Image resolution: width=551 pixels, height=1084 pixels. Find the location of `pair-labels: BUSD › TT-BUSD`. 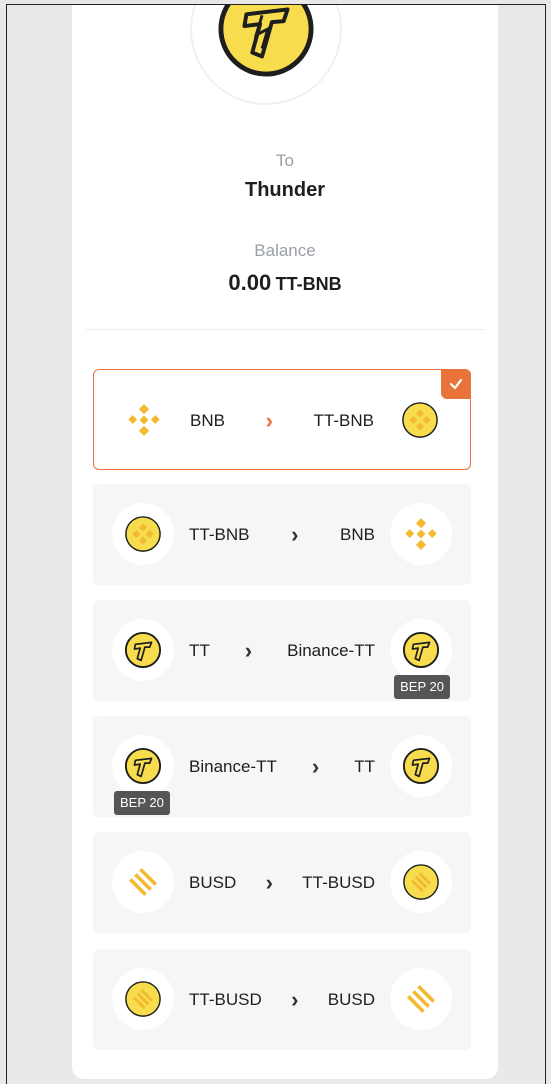

pair-labels: BUSD › TT-BUSD is located at coordinates (282, 882).